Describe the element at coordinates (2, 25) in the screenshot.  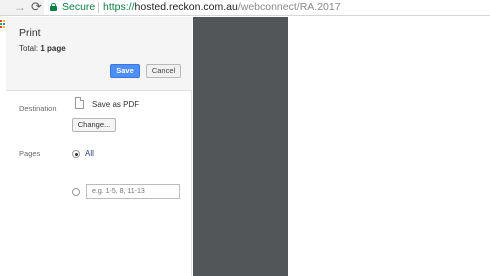
I see `apps-grid-icon` at that location.